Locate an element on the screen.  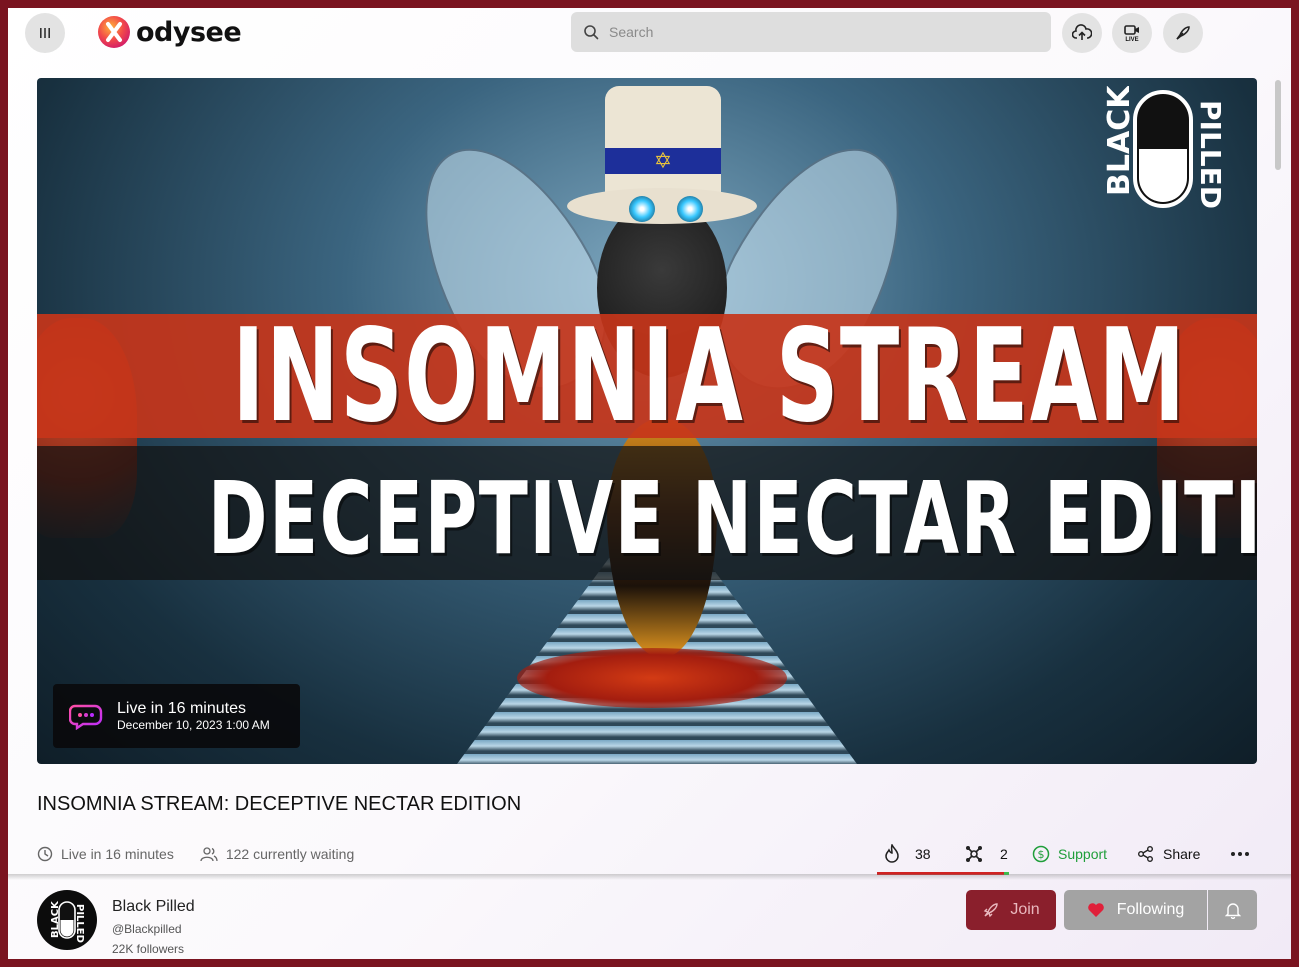
hat-brim is located at coordinates (662, 206).